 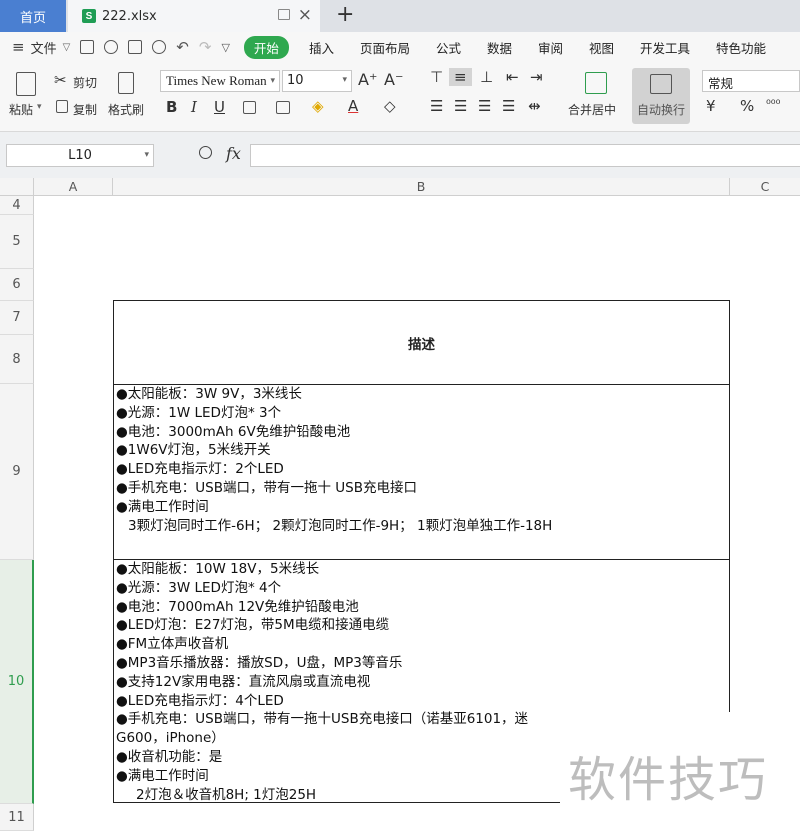 What do you see at coordinates (17, 318) in the screenshot?
I see `row-header-7: 7` at bounding box center [17, 318].